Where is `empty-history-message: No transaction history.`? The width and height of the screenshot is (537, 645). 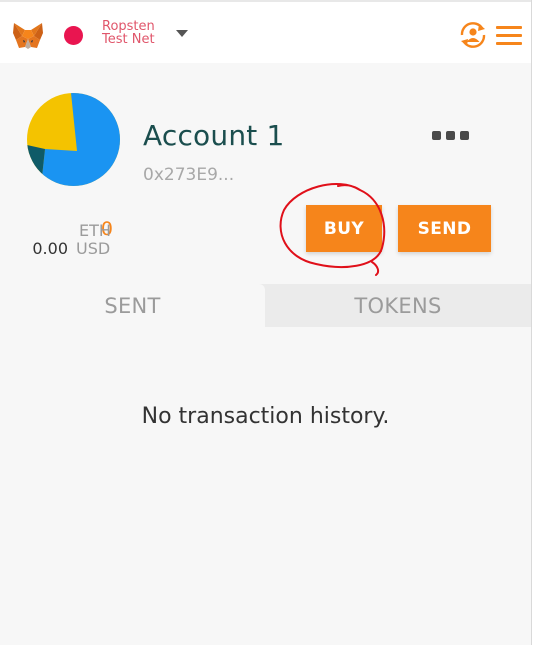
empty-history-message: No transaction history. is located at coordinates (265, 416).